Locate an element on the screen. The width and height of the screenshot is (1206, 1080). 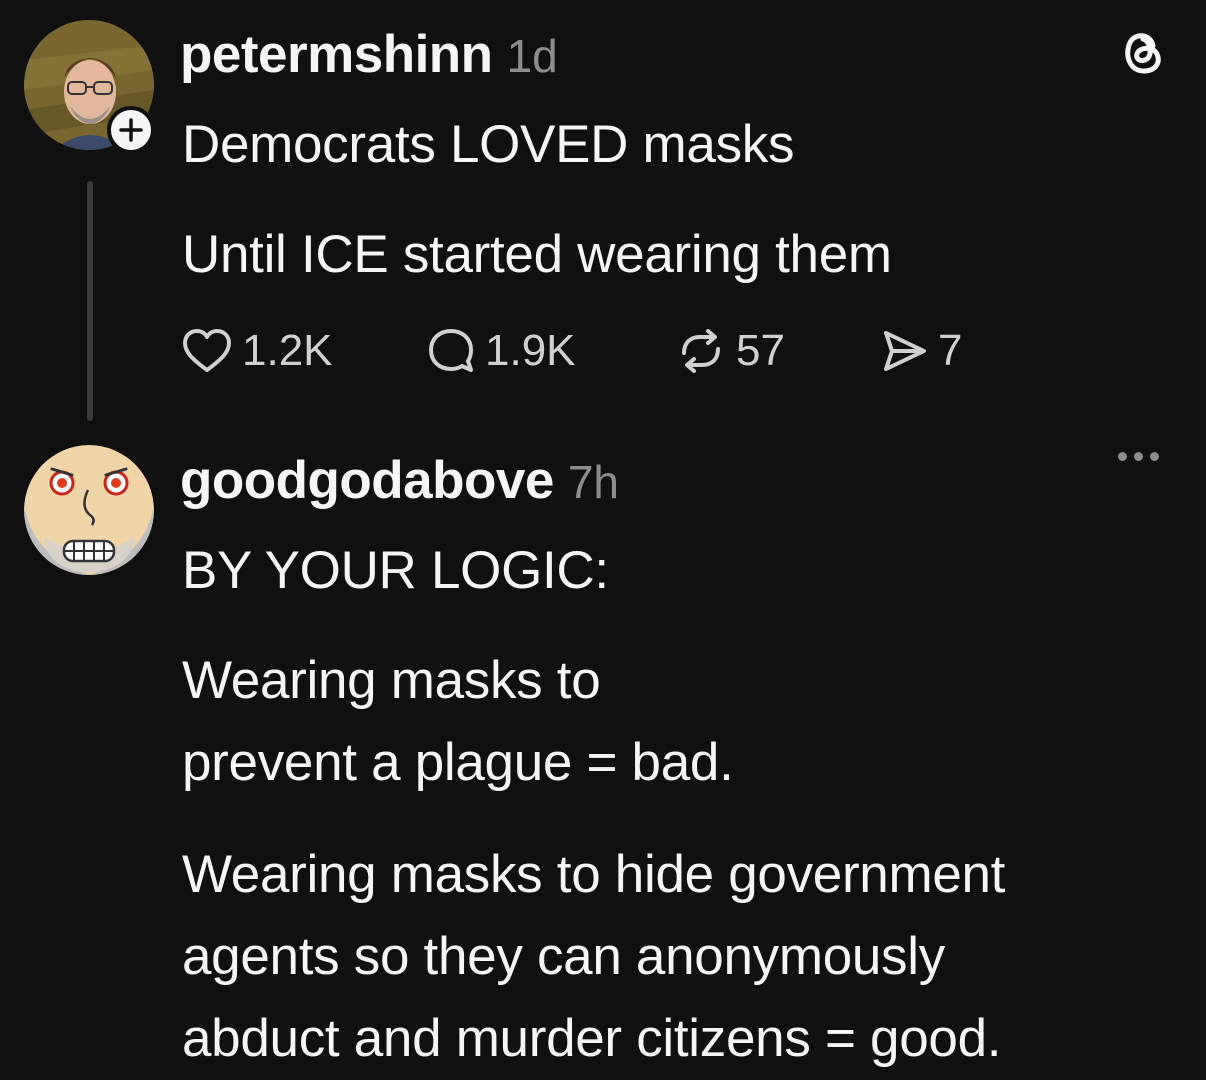
avatar-angry-cartoon-face is located at coordinates (89, 510).